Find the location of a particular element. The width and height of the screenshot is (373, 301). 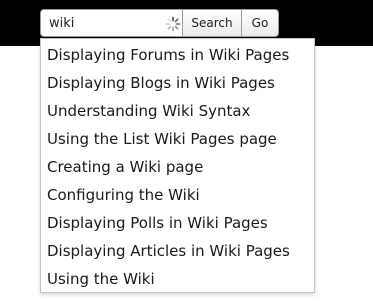

suggestion-item: Configuring the Wiki is located at coordinates (177, 195).